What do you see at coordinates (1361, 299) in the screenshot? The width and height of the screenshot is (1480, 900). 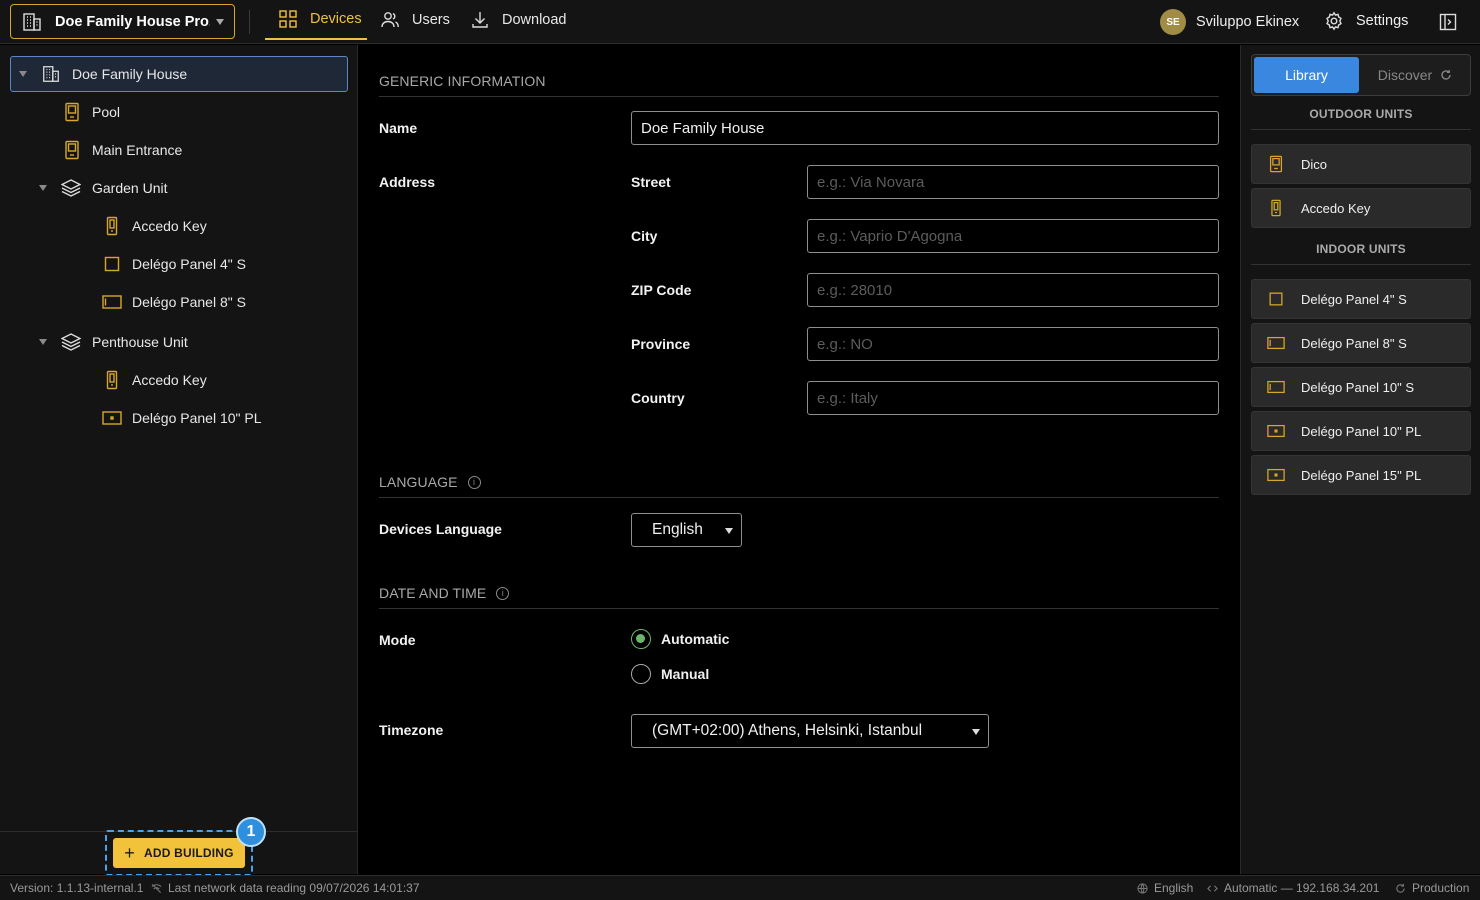 I see `library-item-delego-panel-4s: Delégo Panel 4" S` at bounding box center [1361, 299].